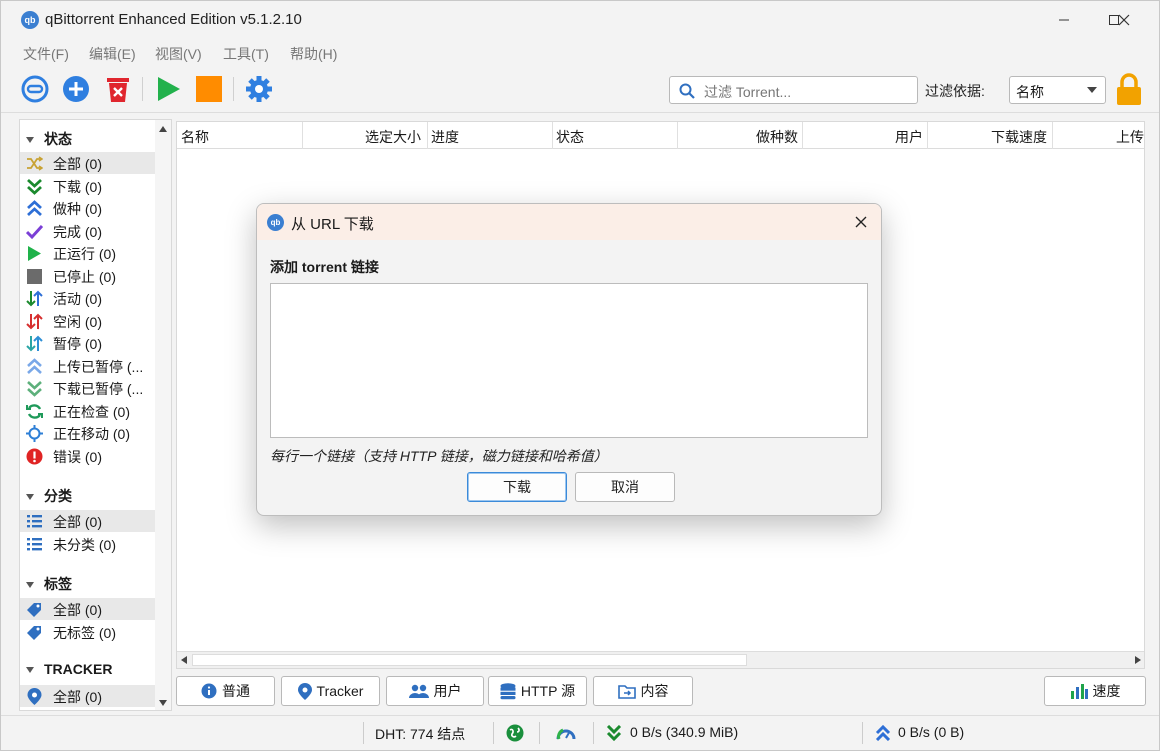 The width and height of the screenshot is (1160, 751). Describe the element at coordinates (569, 360) in the screenshot. I see `url-textarea` at that location.